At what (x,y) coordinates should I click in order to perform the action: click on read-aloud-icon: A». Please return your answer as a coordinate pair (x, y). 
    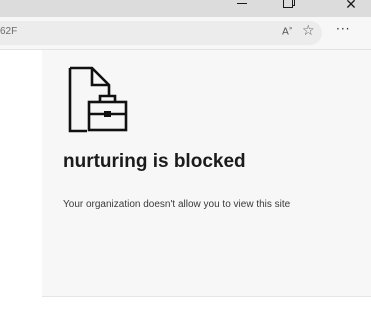
    Looking at the image, I should click on (287, 31).